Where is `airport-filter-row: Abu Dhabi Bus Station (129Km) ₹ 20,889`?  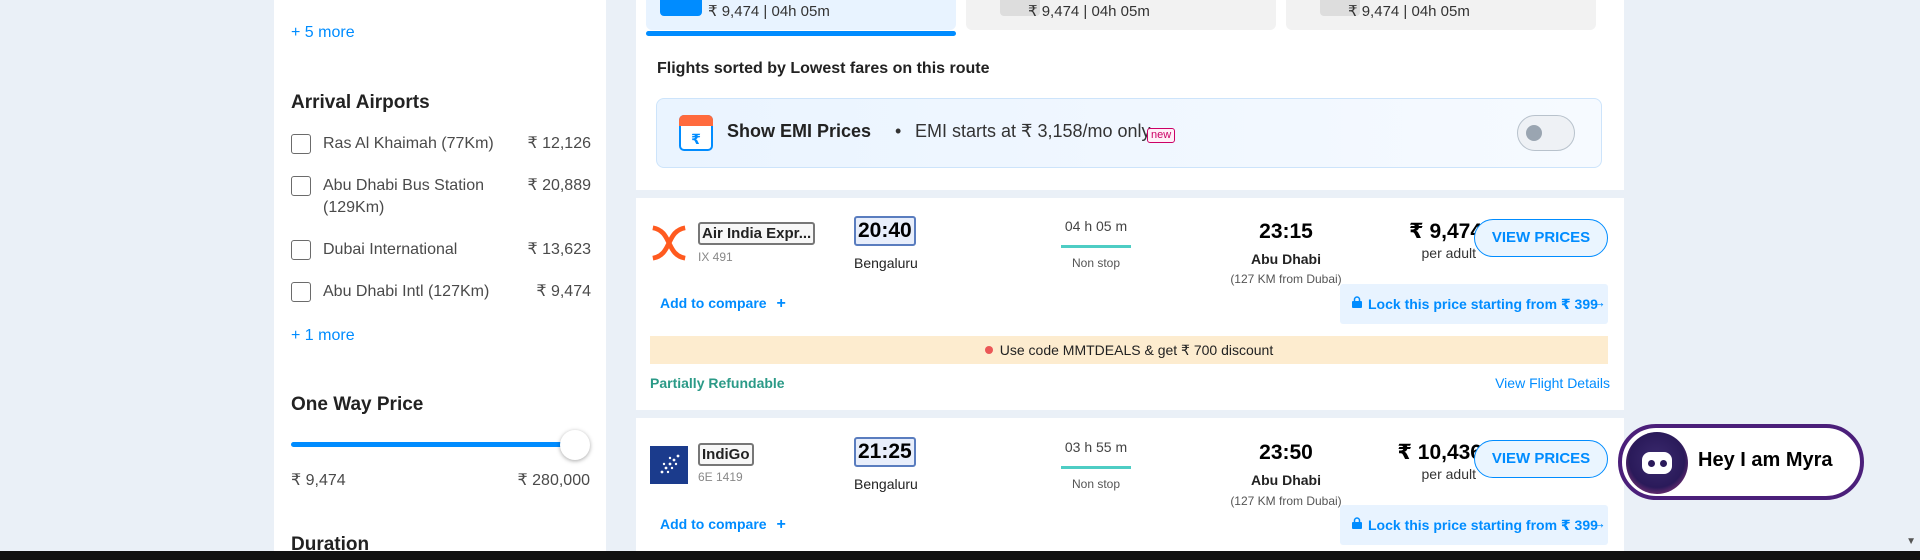
airport-filter-row: Abu Dhabi Bus Station (129Km) ₹ 20,889 is located at coordinates (441, 197).